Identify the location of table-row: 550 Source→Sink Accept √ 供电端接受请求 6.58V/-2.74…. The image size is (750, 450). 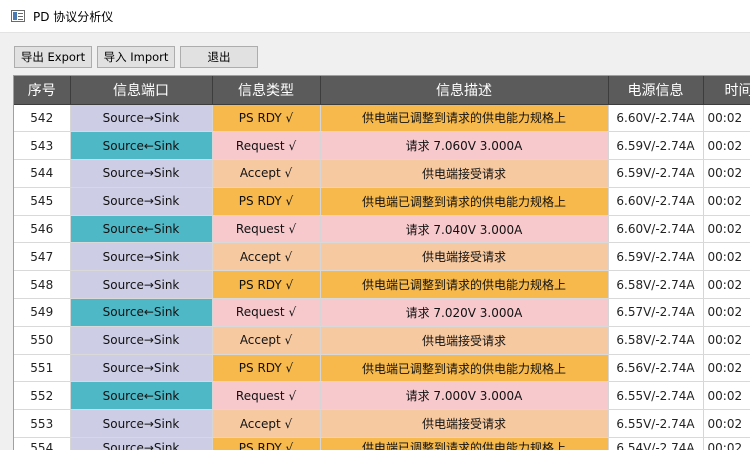
(382, 340).